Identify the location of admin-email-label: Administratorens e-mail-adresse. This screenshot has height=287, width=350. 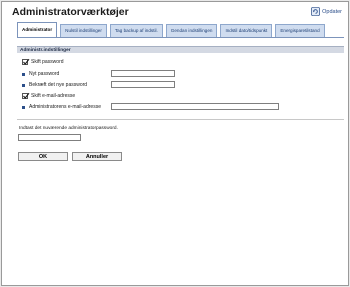
(65, 107).